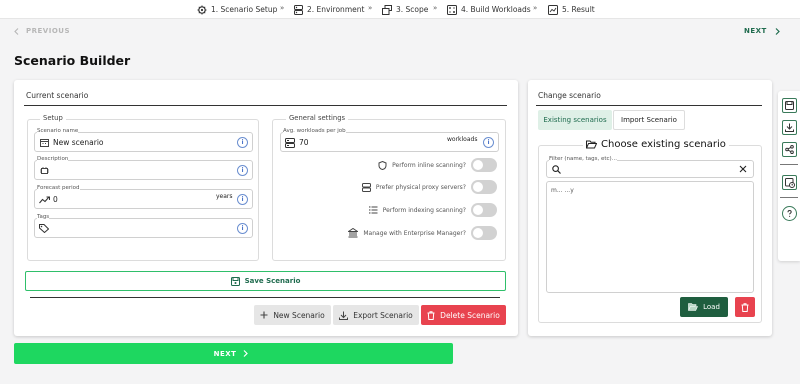  Describe the element at coordinates (44, 200) in the screenshot. I see `trend-icon` at that location.